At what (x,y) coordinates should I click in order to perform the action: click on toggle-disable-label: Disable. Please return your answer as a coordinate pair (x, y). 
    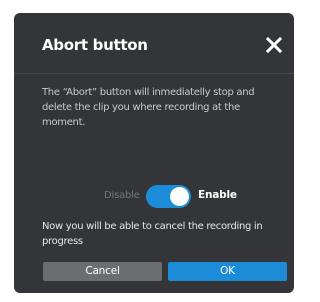
    Looking at the image, I should click on (122, 195).